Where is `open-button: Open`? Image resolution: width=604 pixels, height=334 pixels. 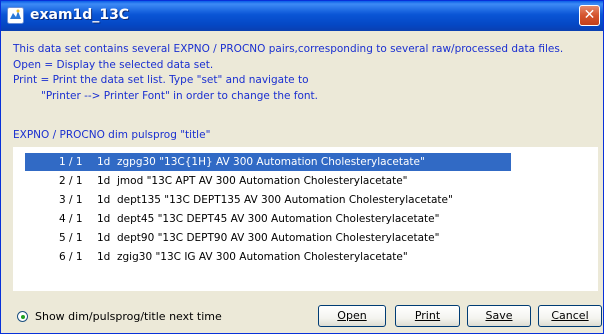
open-button: Open is located at coordinates (352, 316).